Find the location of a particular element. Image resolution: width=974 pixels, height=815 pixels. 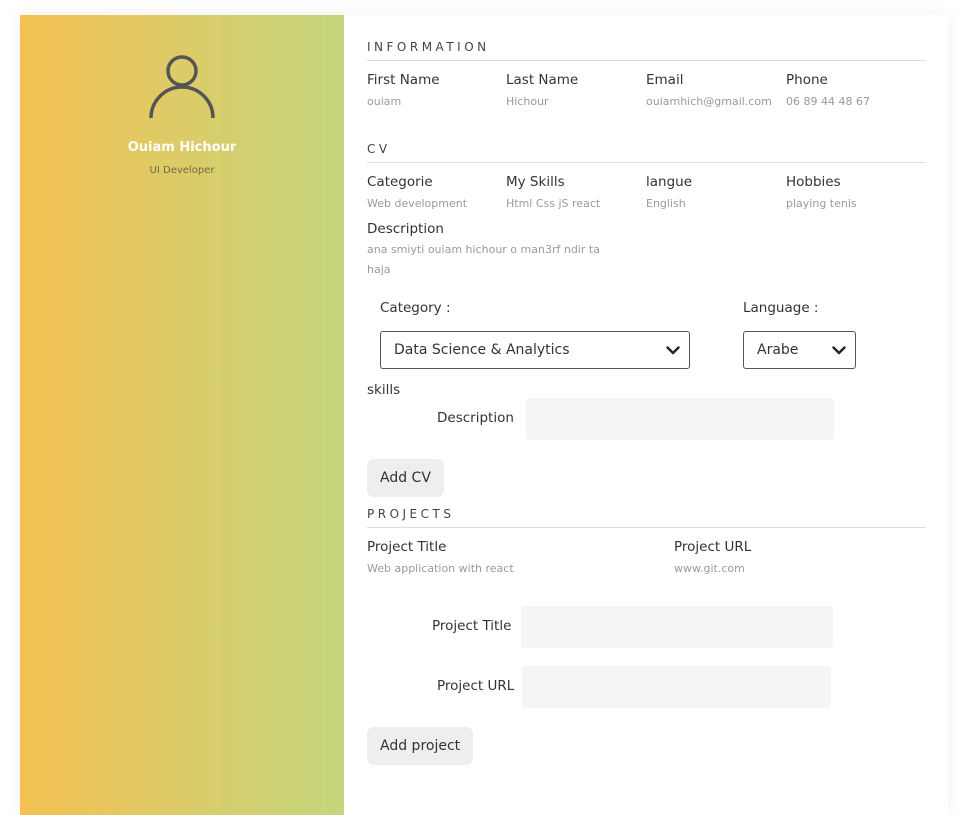

description-label: Description is located at coordinates (405, 229).